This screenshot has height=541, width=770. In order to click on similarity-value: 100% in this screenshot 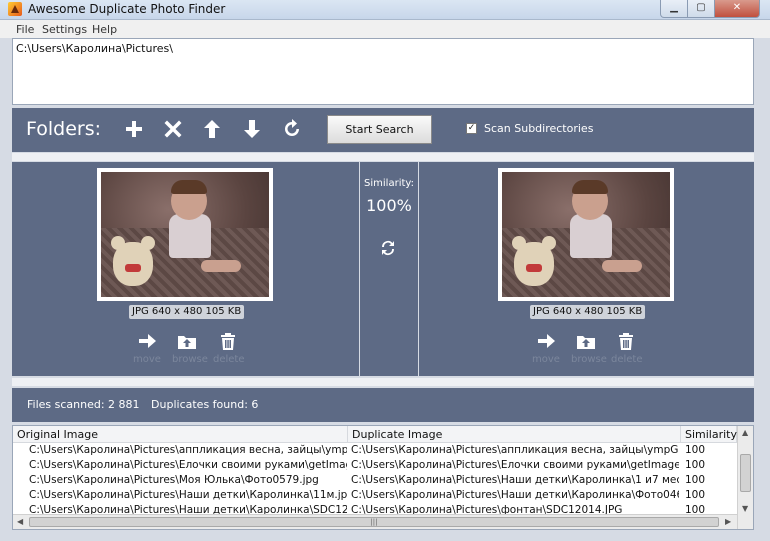, I will do `click(389, 205)`.